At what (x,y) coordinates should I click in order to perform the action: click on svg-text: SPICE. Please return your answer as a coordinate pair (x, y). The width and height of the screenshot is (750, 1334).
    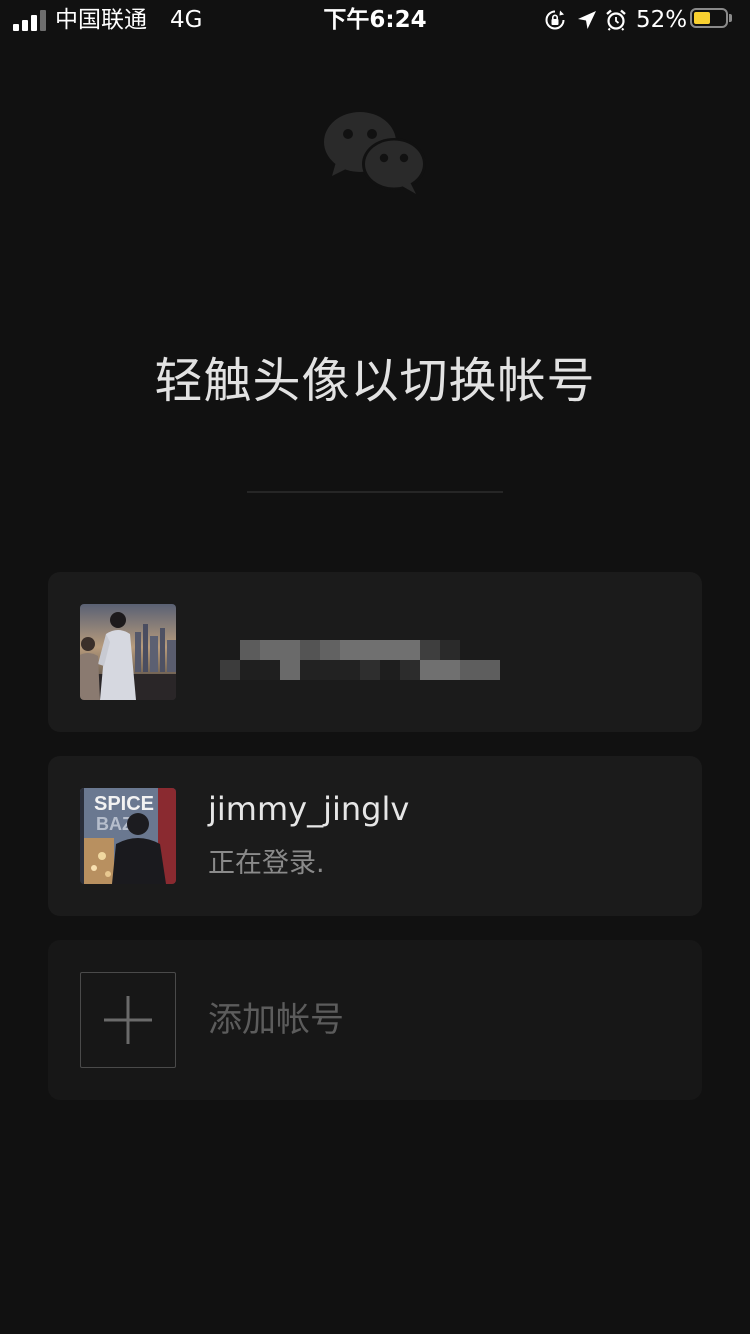
    Looking at the image, I should click on (124, 804).